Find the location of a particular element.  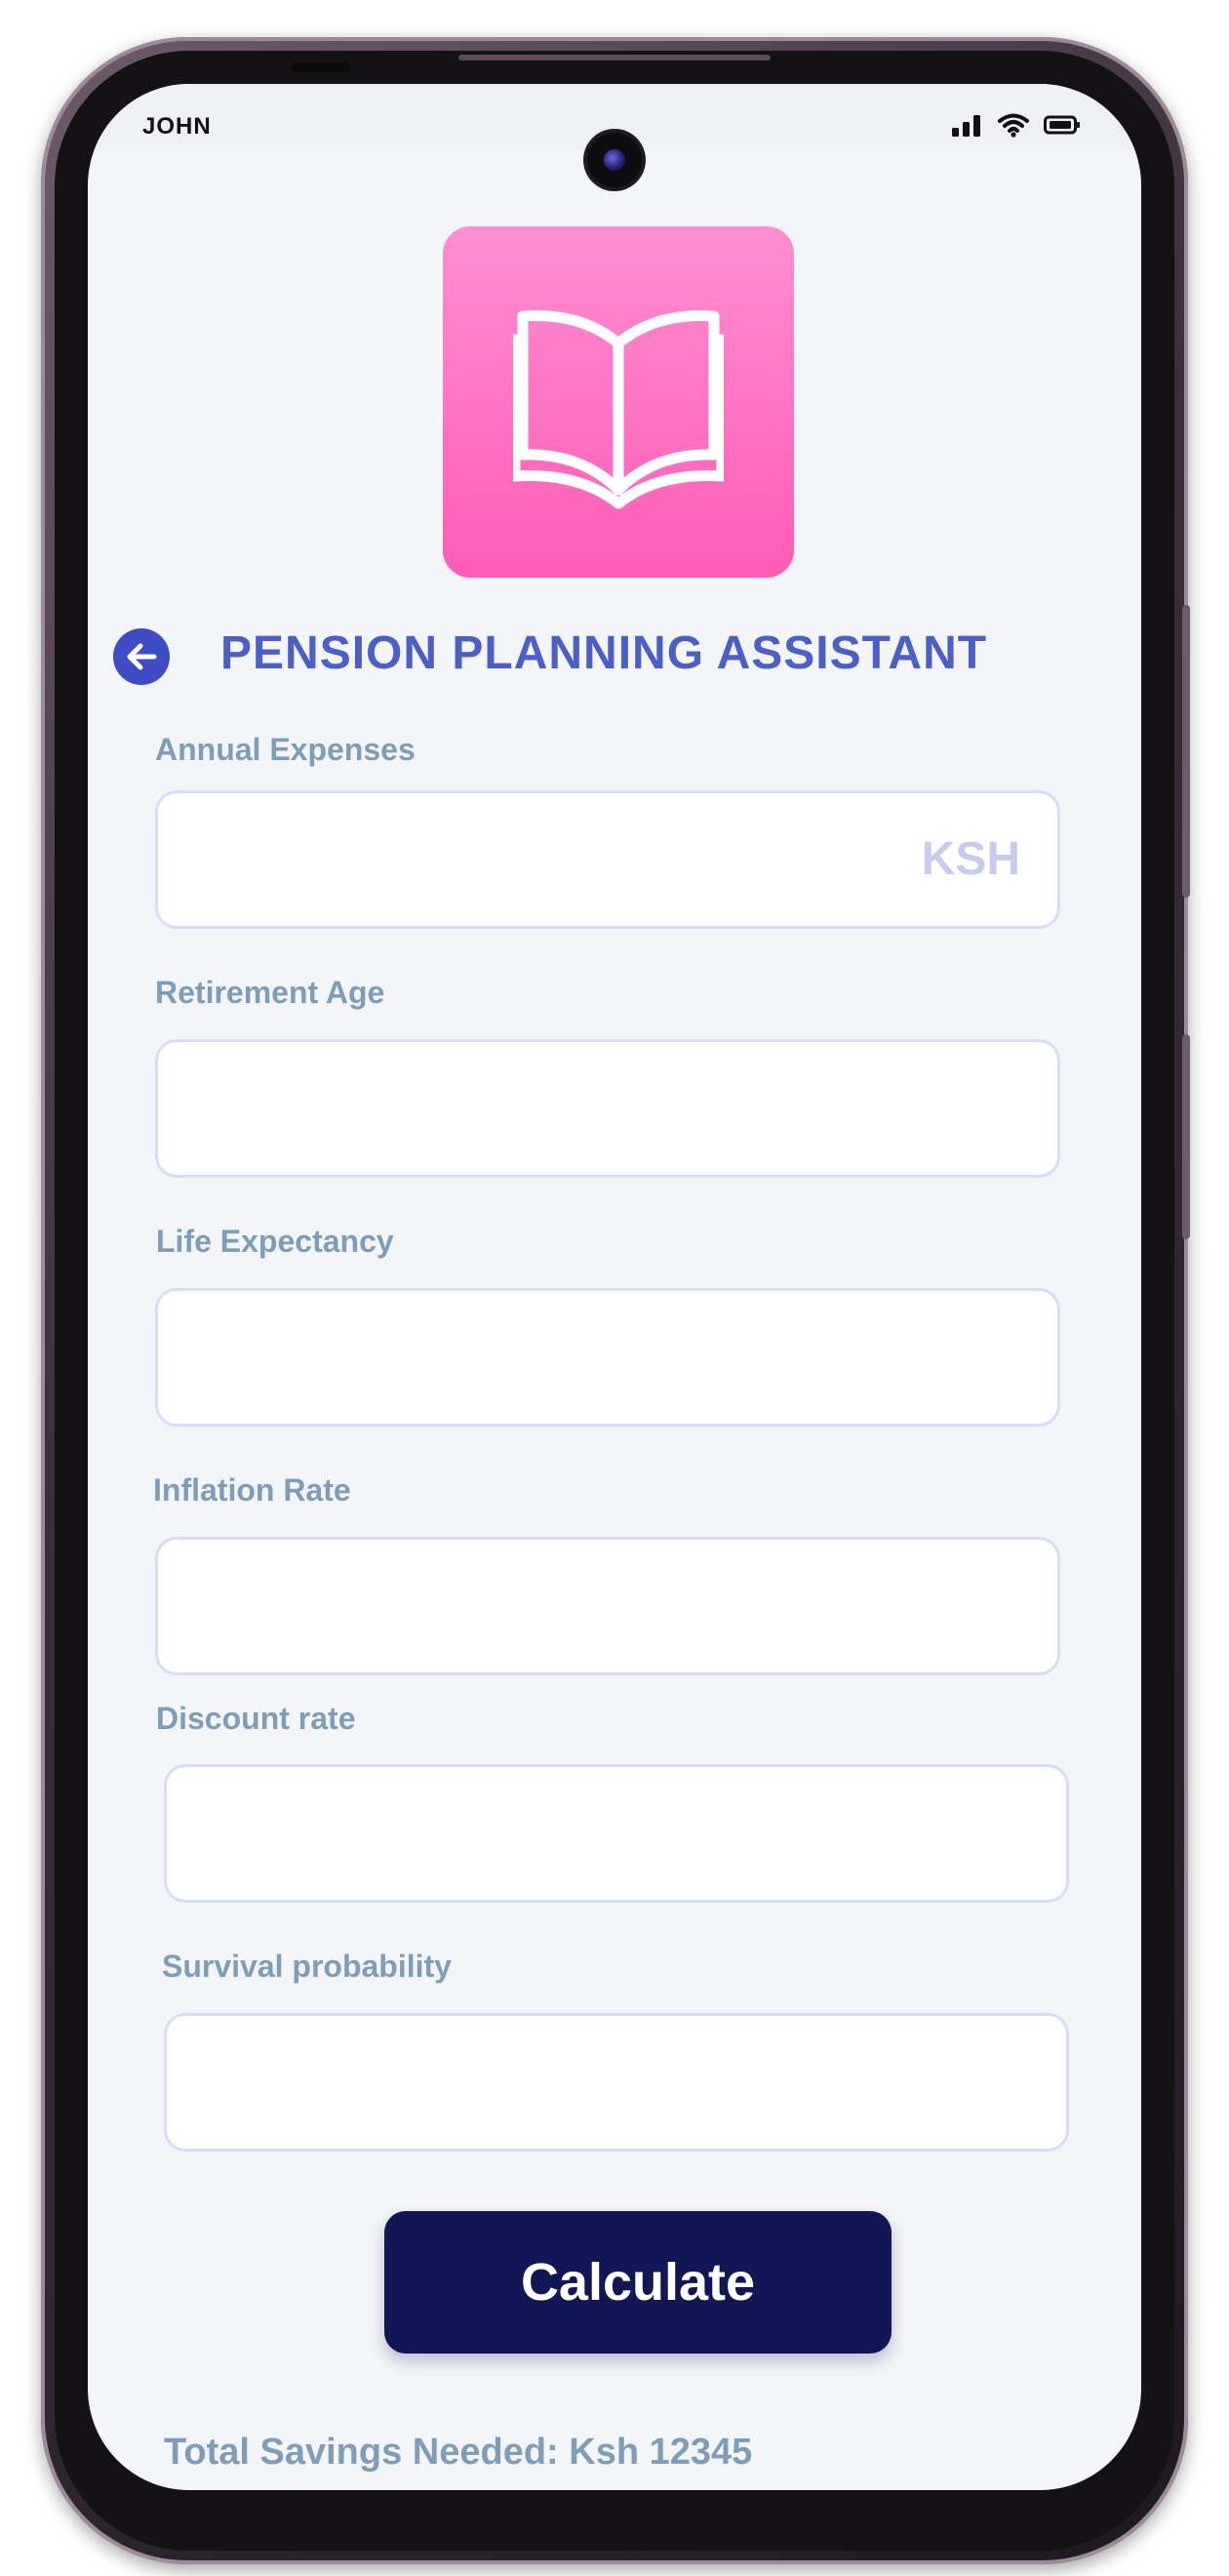

phone-top-slot is located at coordinates (614, 57).